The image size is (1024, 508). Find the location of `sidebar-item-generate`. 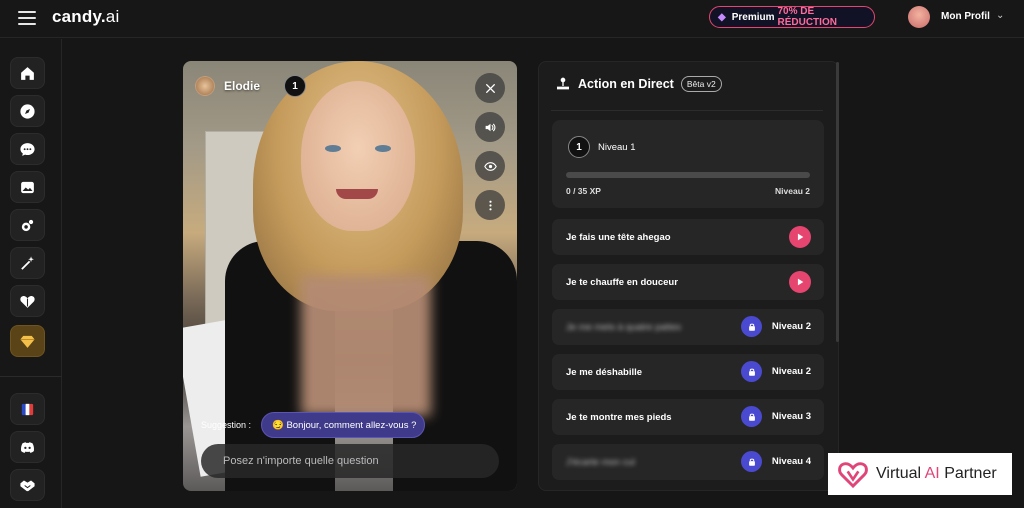

sidebar-item-generate is located at coordinates (27, 263).